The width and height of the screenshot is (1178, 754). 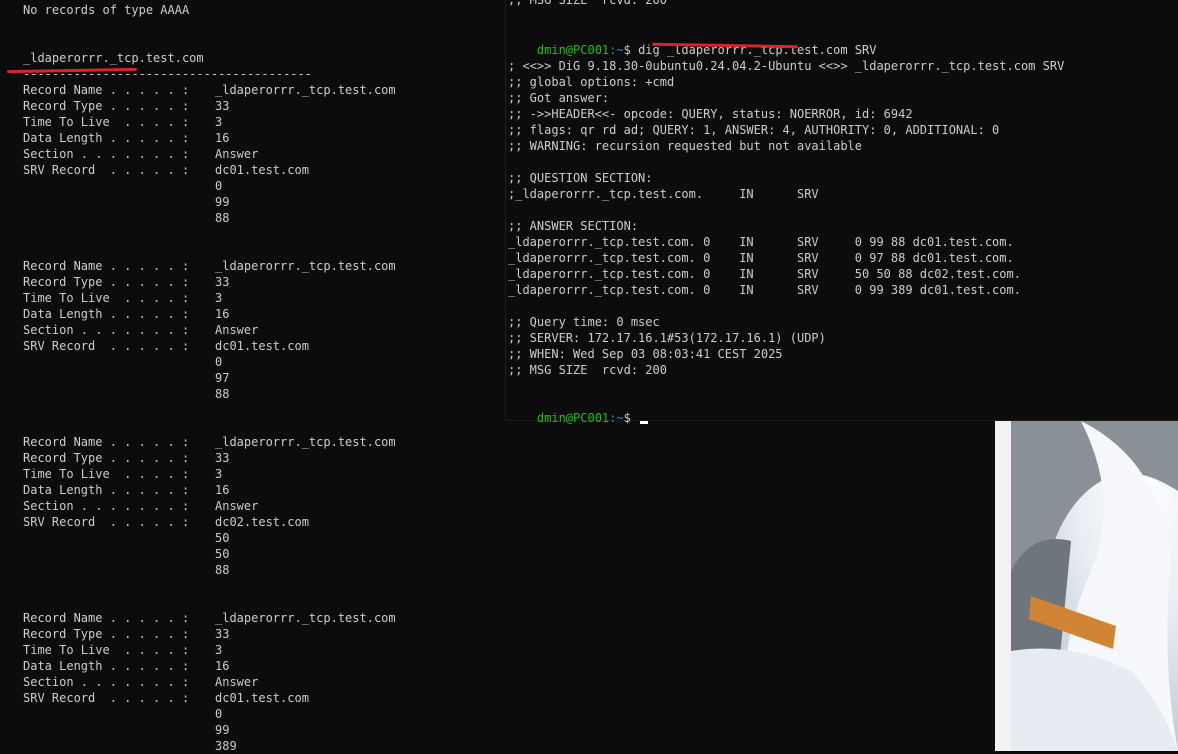 I want to click on dig-output-line: ;; QUESTION SECTION:, so click(x=580, y=178).